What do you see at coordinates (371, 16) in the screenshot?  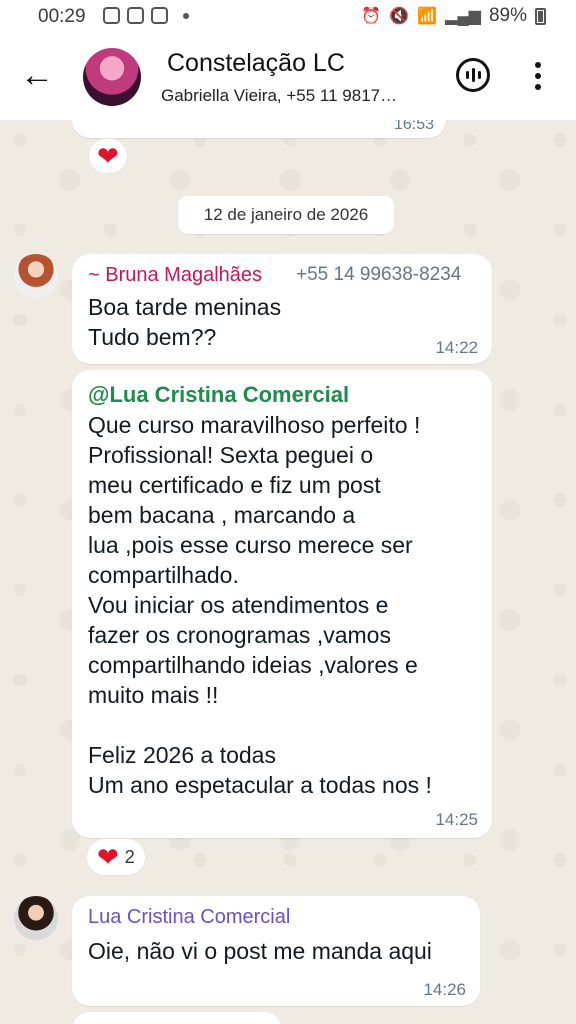 I see `alarm-icon: ⏰` at bounding box center [371, 16].